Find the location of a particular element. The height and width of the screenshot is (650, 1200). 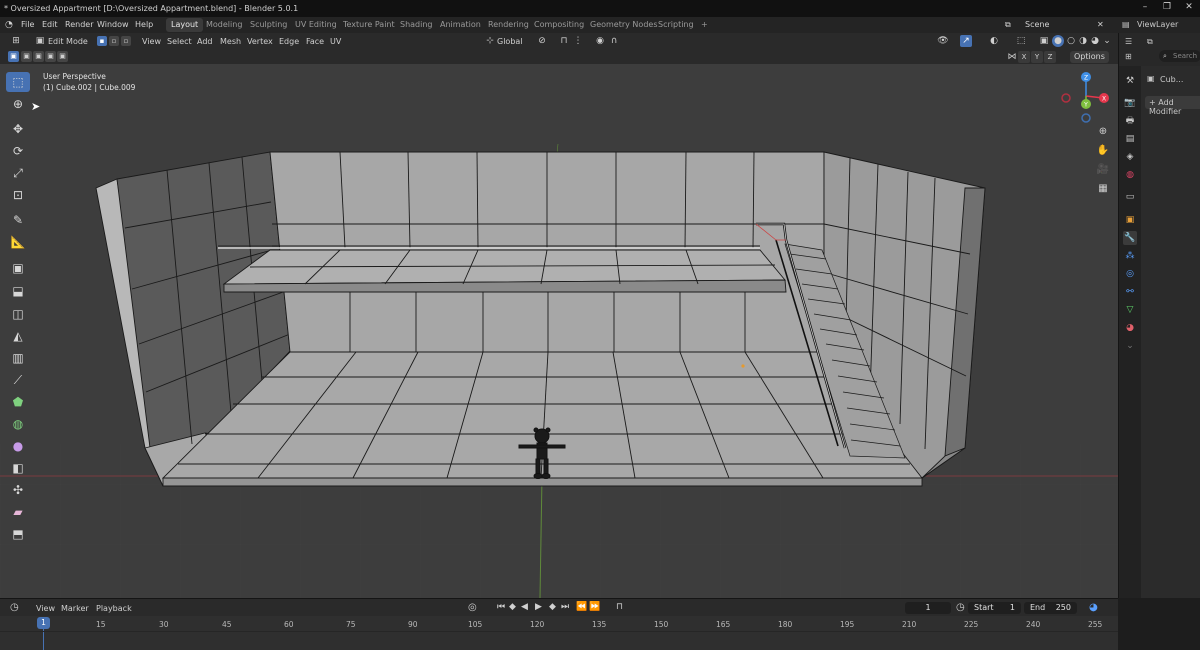

shading-wireframe-icon: ○ is located at coordinates (1071, 41).